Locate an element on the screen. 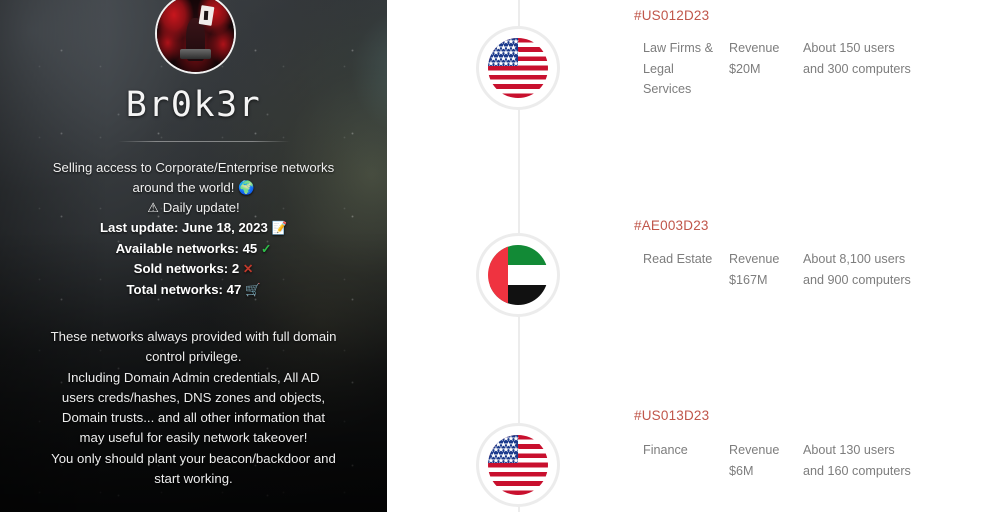 This screenshot has height=512, width=1000. terms-line: control privilege. is located at coordinates (193, 357).